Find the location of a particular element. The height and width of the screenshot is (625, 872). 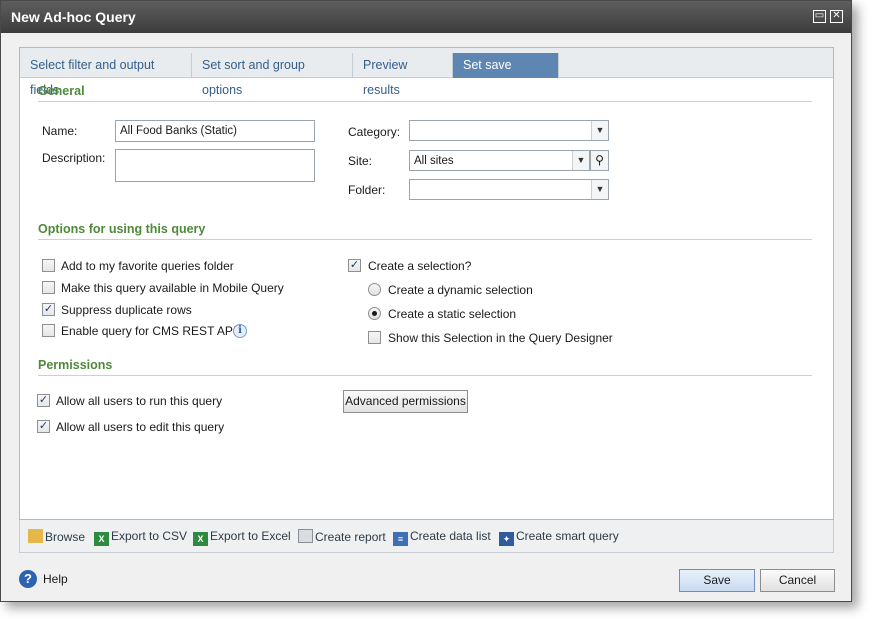

folder-icon is located at coordinates (35, 536).